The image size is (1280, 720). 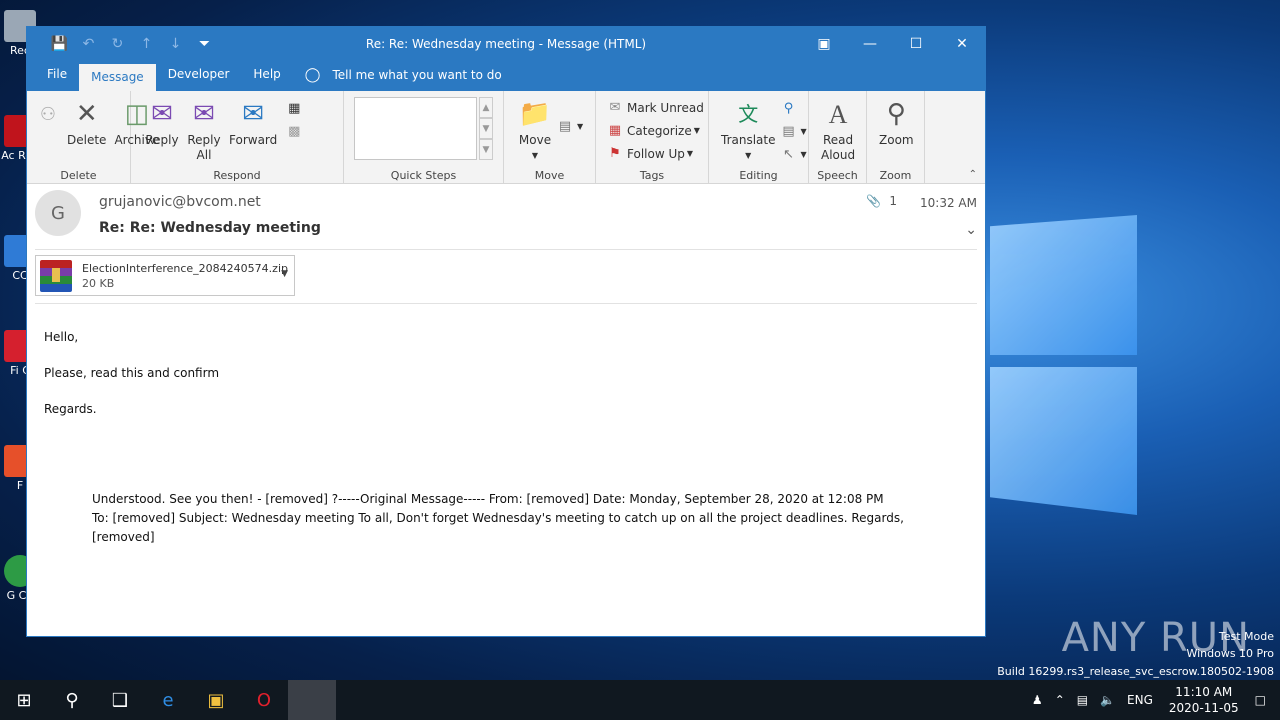 What do you see at coordinates (57, 75) in the screenshot?
I see `tab-file: File` at bounding box center [57, 75].